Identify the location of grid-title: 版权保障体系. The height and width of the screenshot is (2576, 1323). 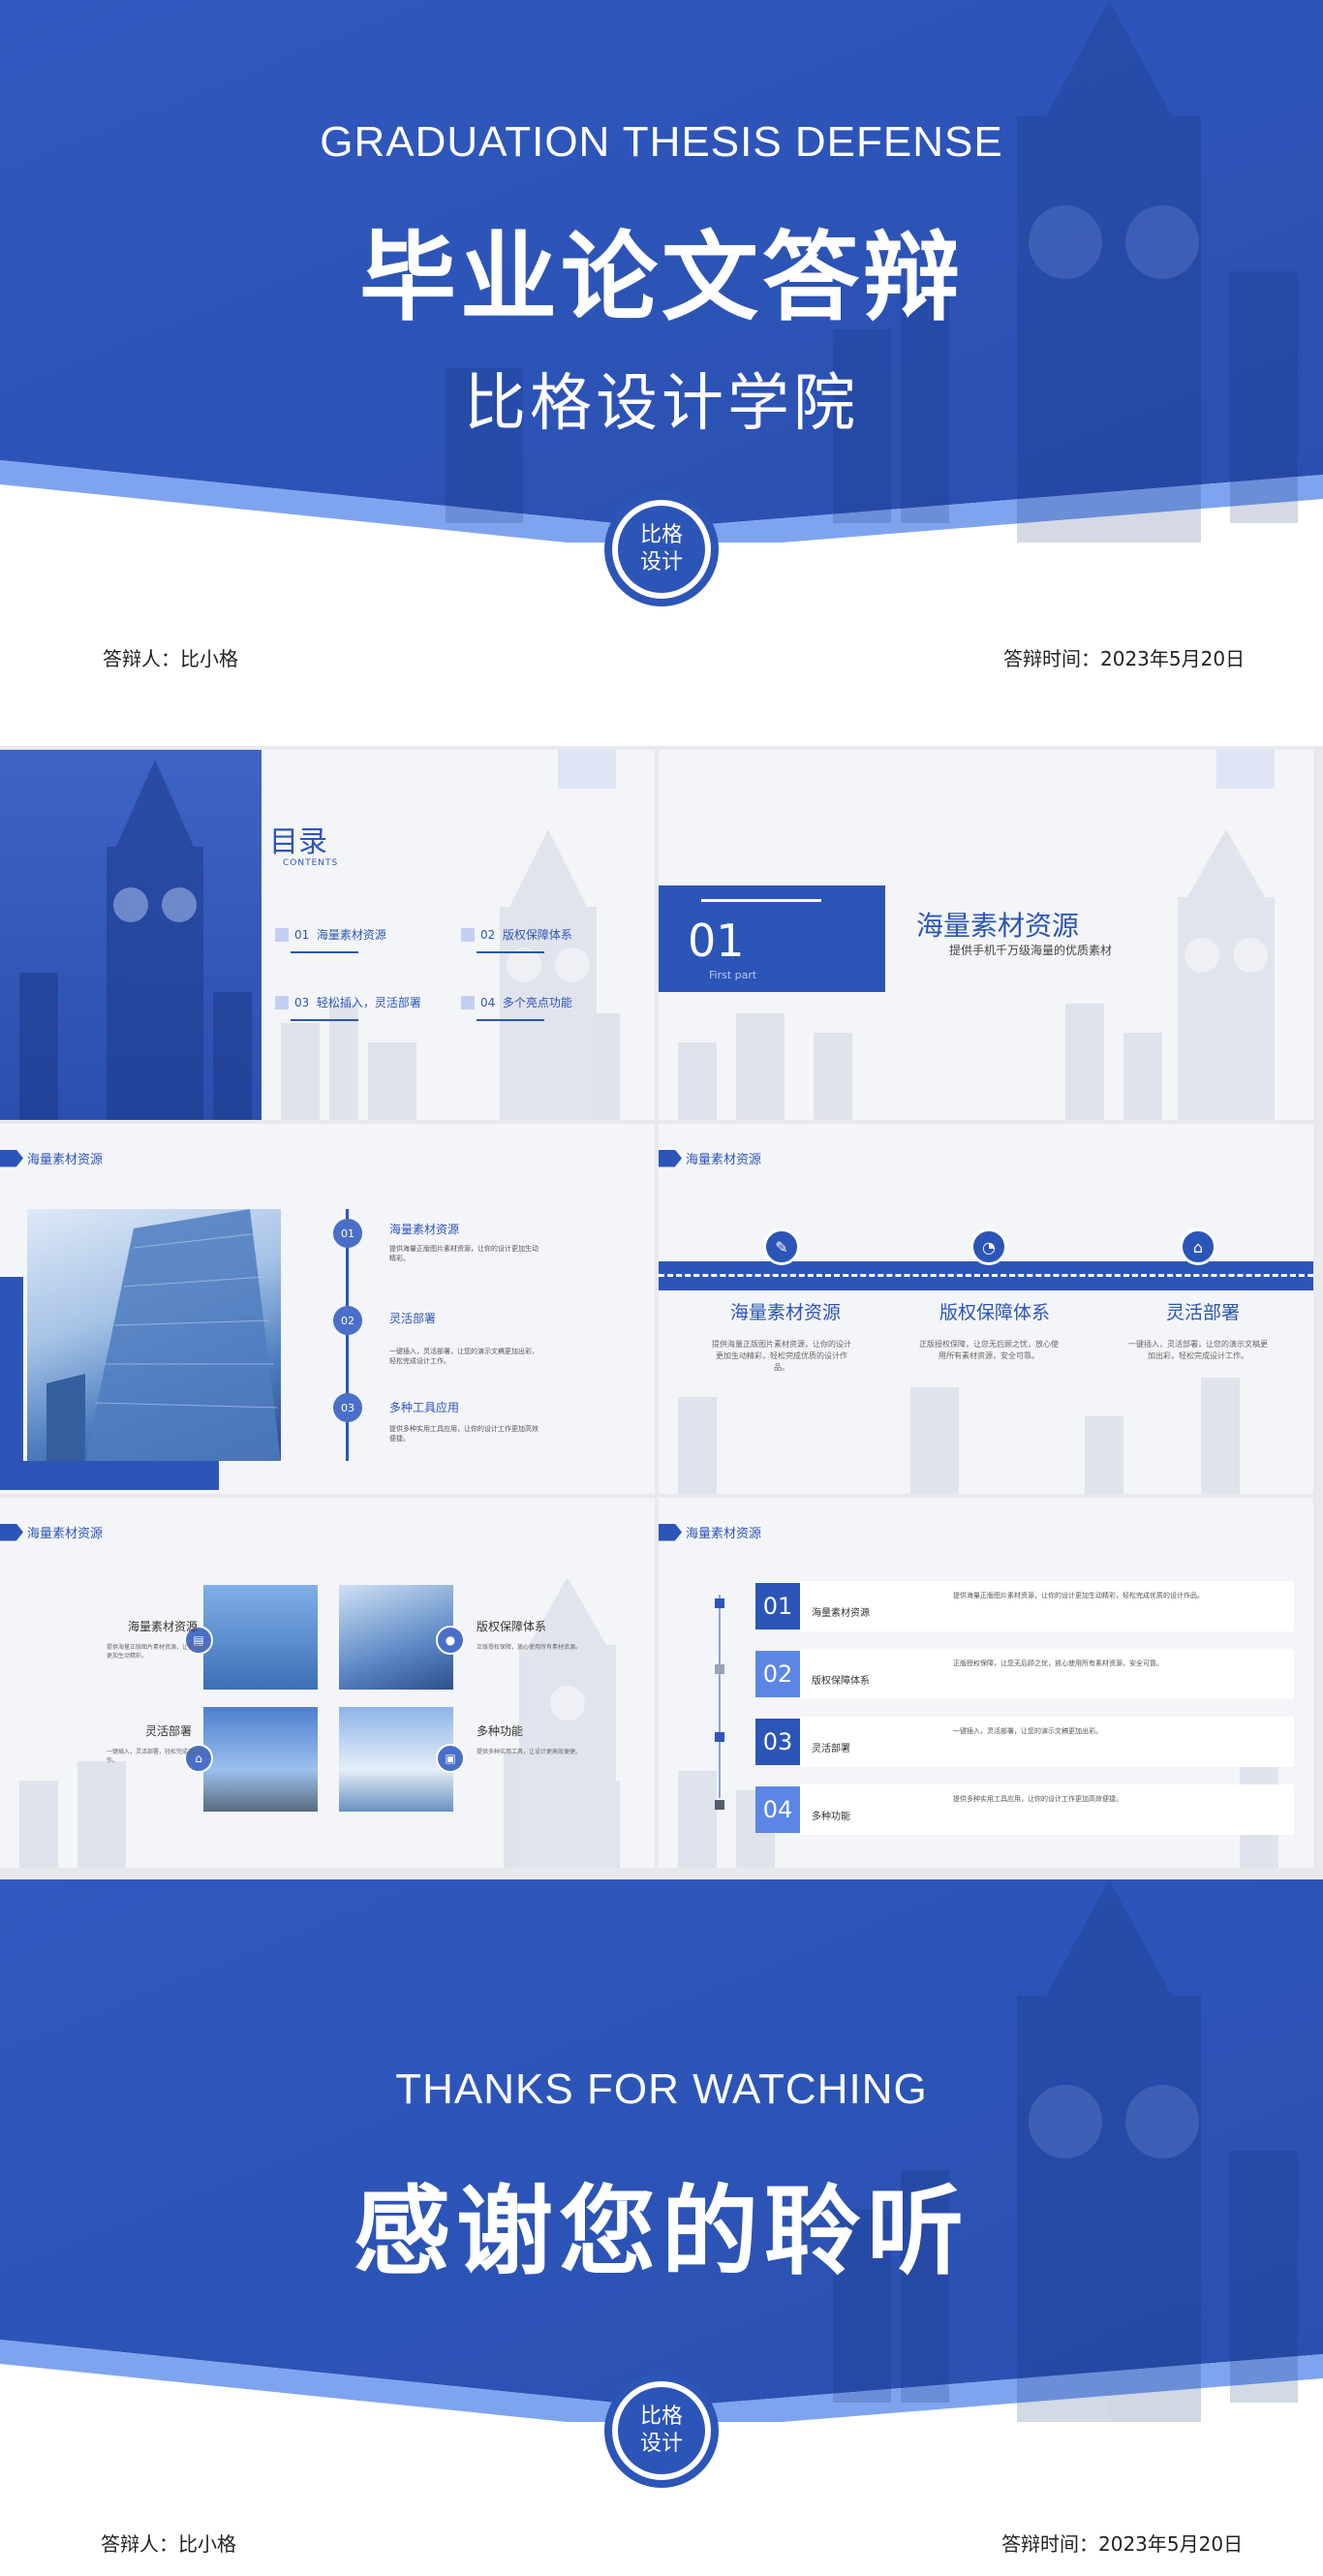
(512, 1626).